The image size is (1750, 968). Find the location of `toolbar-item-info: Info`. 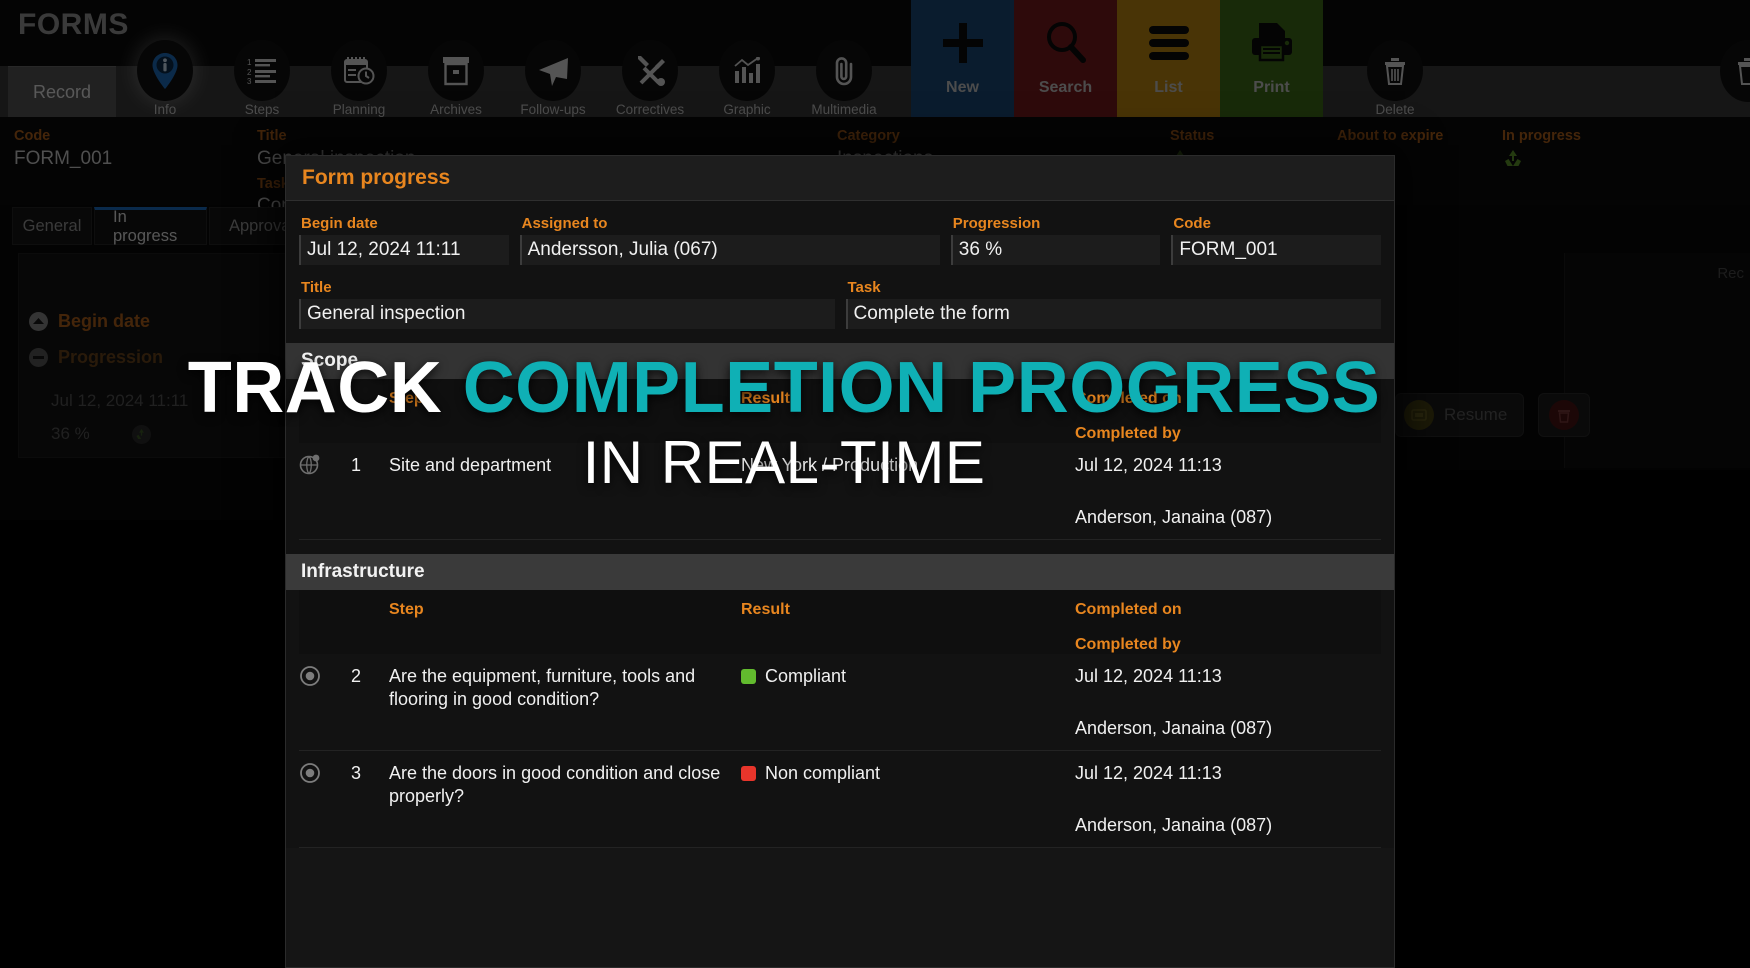

toolbar-item-info: Info is located at coordinates (165, 78).